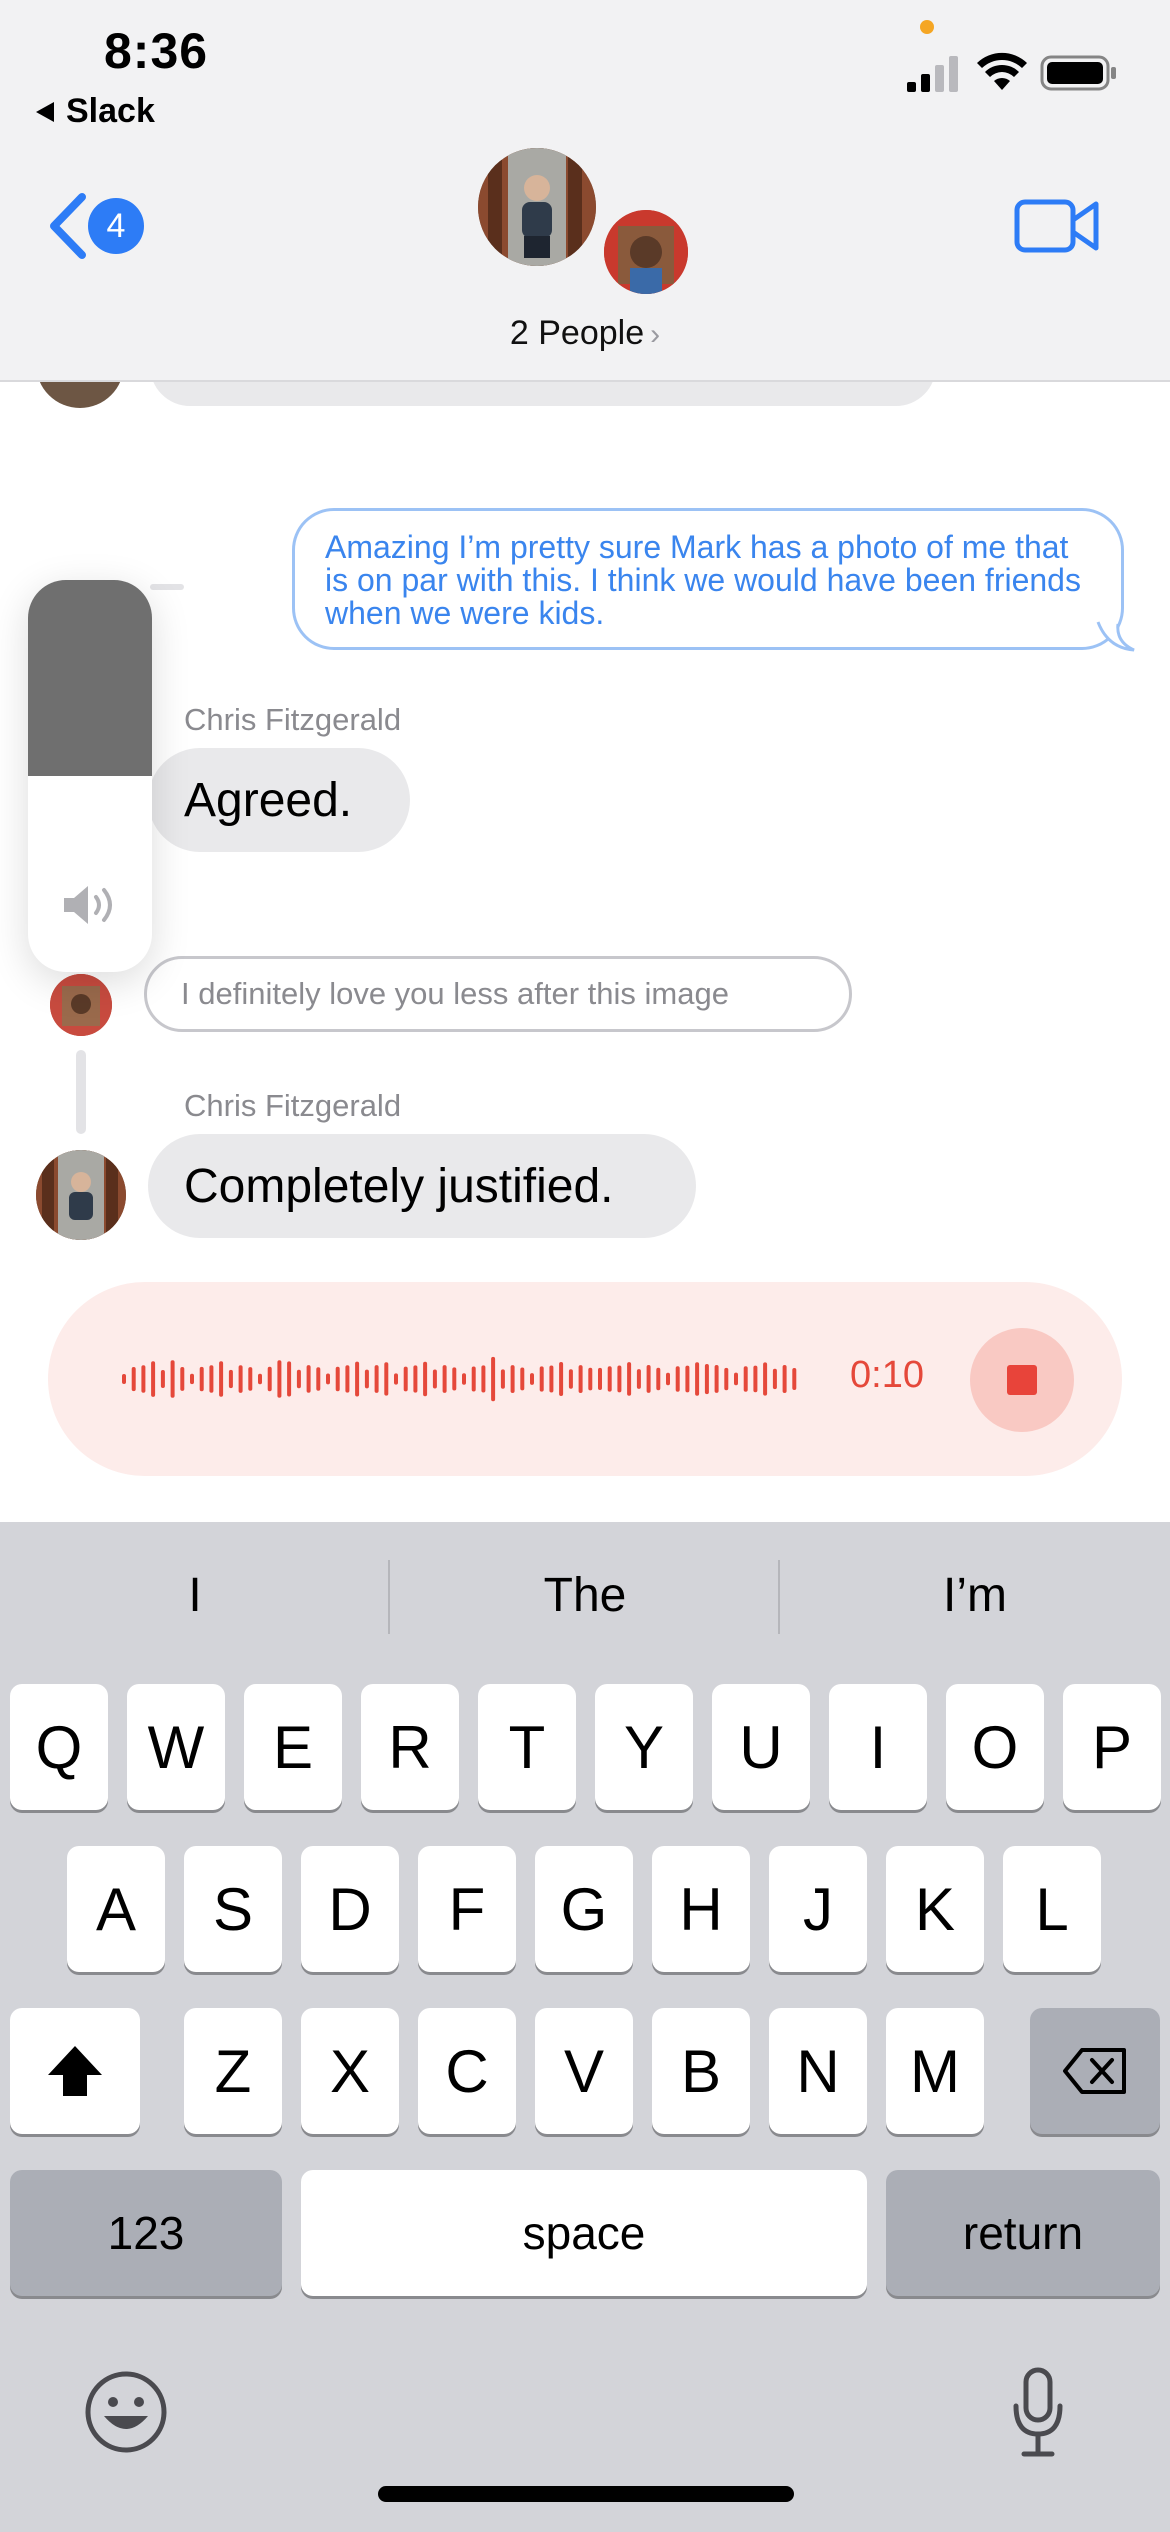 Image resolution: width=1170 pixels, height=2532 pixels. Describe the element at coordinates (233, 1909) in the screenshot. I see `key-s: S` at that location.